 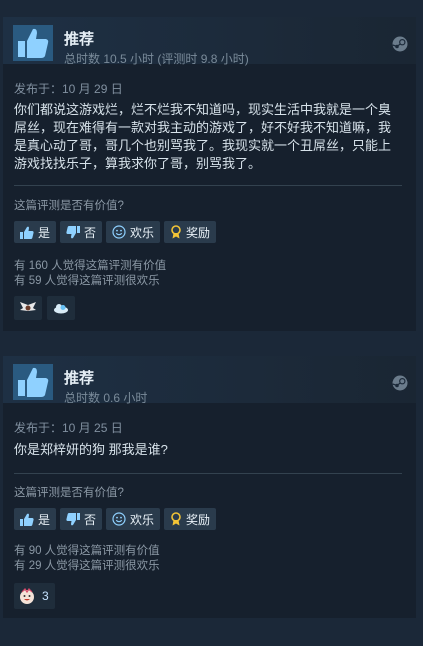 What do you see at coordinates (87, 559) in the screenshot?
I see `vote-stats: 有 90 人觉得这篇评测有价值 有 29 人觉得这篇评测很欢乐` at bounding box center [87, 559].